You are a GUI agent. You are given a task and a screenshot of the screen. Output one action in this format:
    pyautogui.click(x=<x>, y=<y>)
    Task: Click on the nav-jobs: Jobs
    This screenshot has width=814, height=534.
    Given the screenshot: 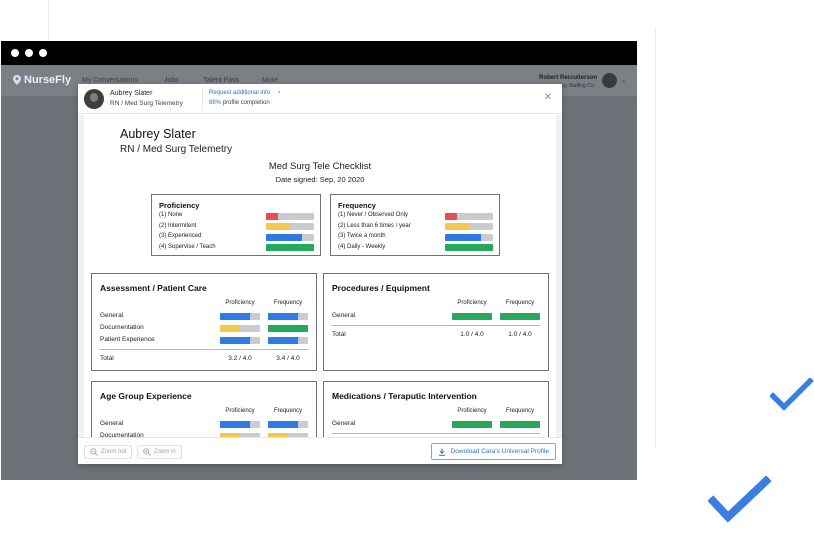 What is the action you would take?
    pyautogui.click(x=171, y=80)
    